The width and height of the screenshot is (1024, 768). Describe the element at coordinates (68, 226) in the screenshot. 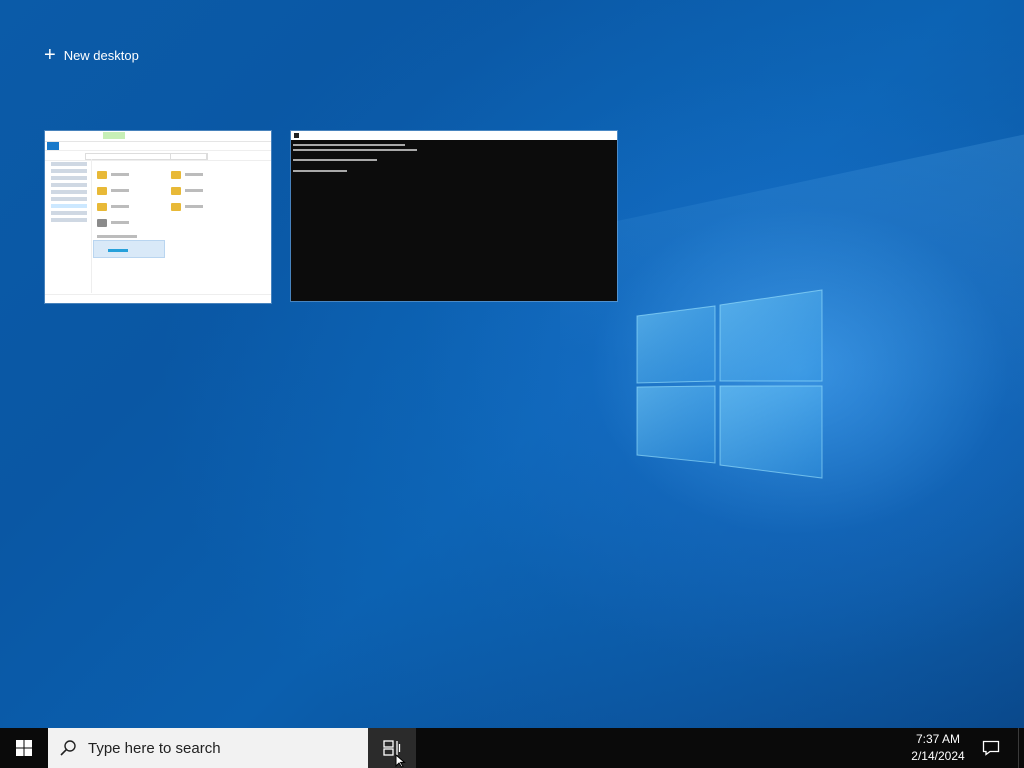

I see `explorer-nav-pane` at that location.